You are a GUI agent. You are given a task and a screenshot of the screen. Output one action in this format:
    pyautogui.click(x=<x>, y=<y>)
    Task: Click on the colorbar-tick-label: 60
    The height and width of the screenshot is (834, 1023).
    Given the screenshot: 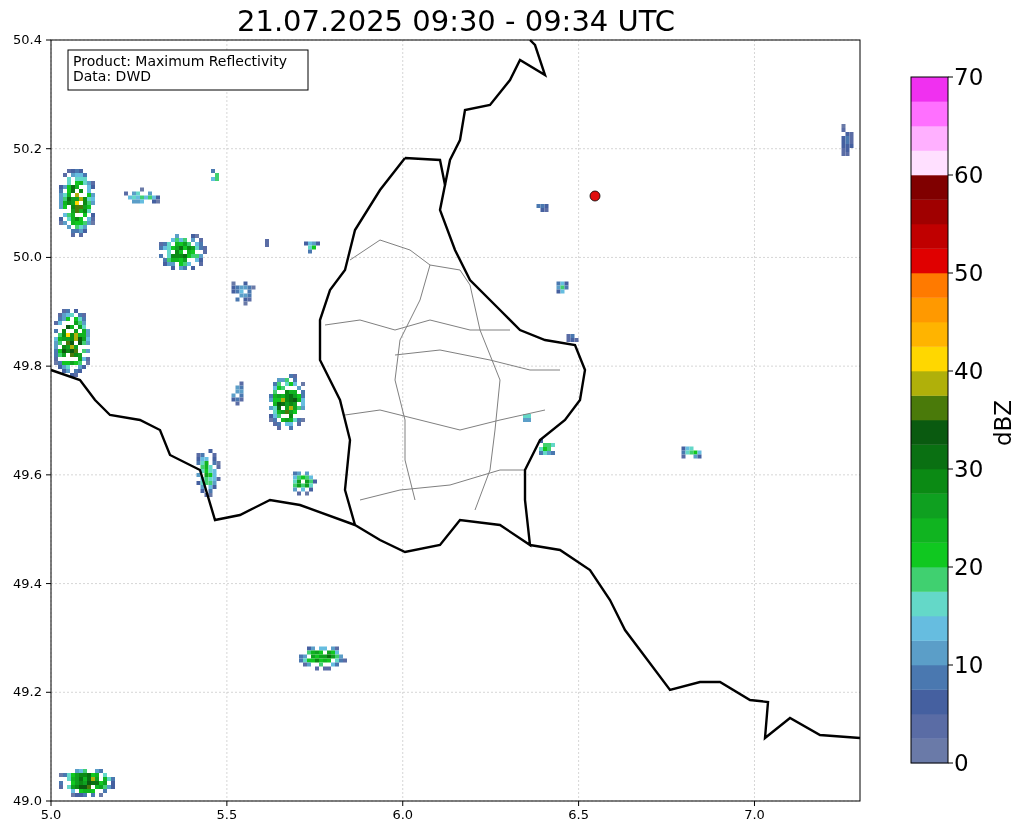 What is the action you would take?
    pyautogui.click(x=969, y=175)
    